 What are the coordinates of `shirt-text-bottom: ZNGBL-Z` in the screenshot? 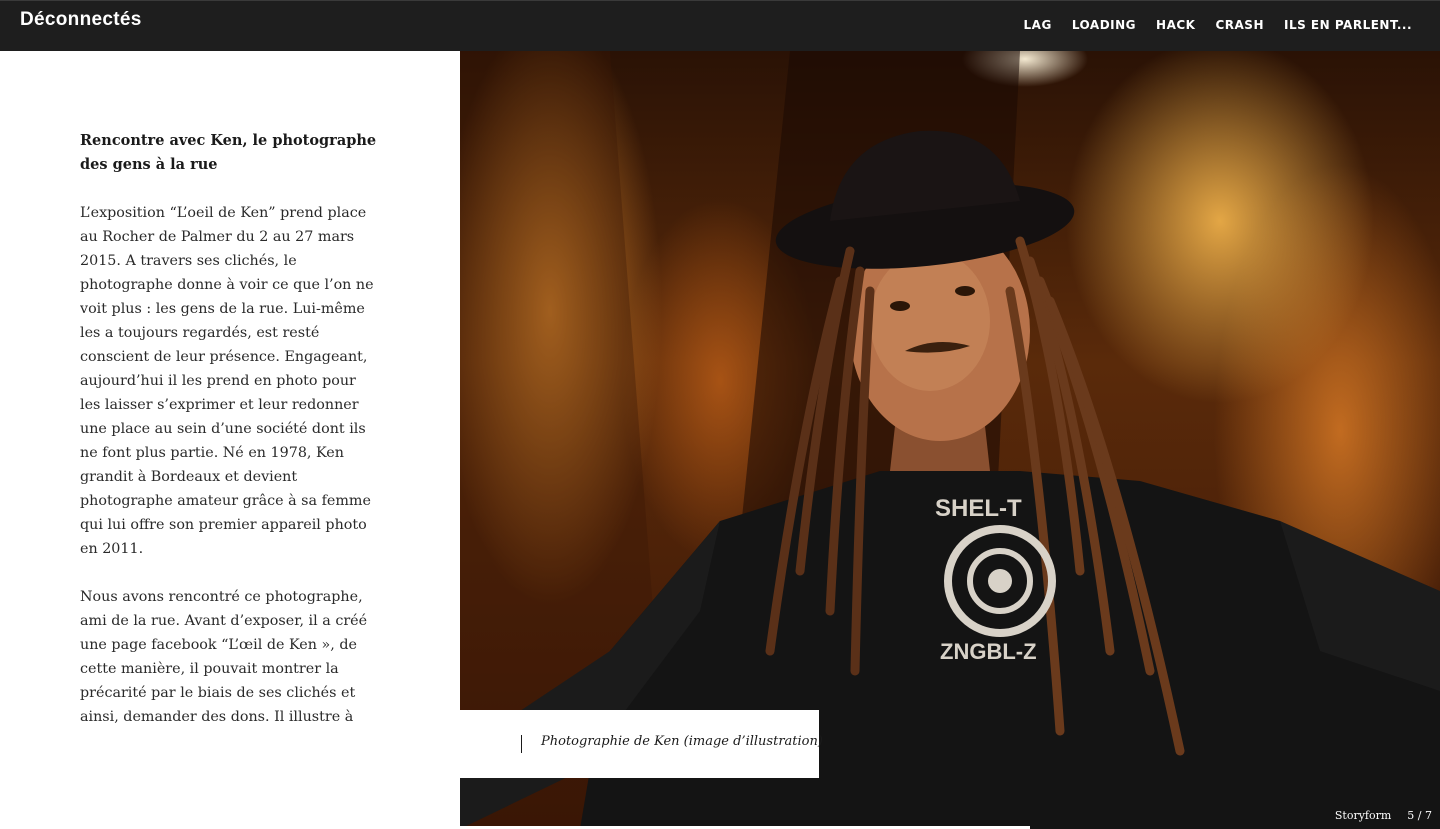 It's located at (988, 651).